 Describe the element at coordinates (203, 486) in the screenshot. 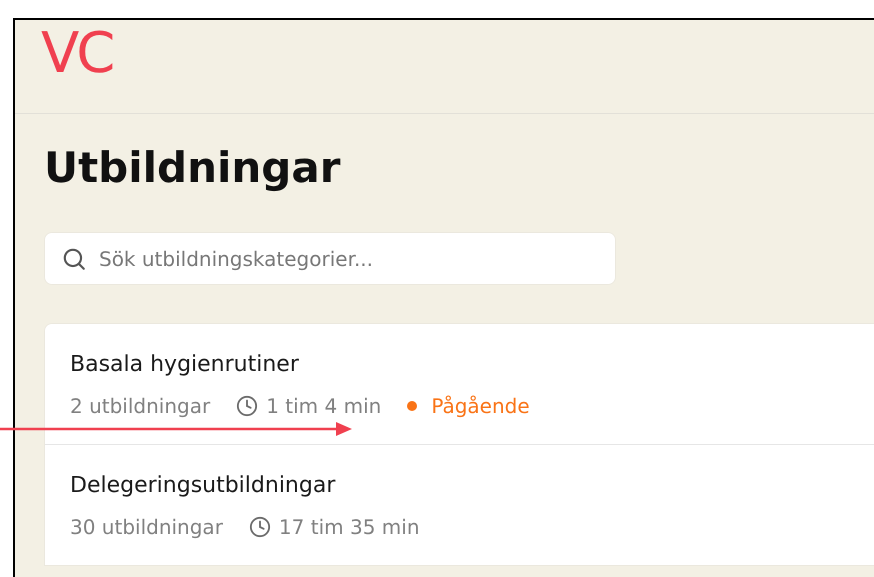

I see `category-title: Delegeringsutbildningar` at that location.